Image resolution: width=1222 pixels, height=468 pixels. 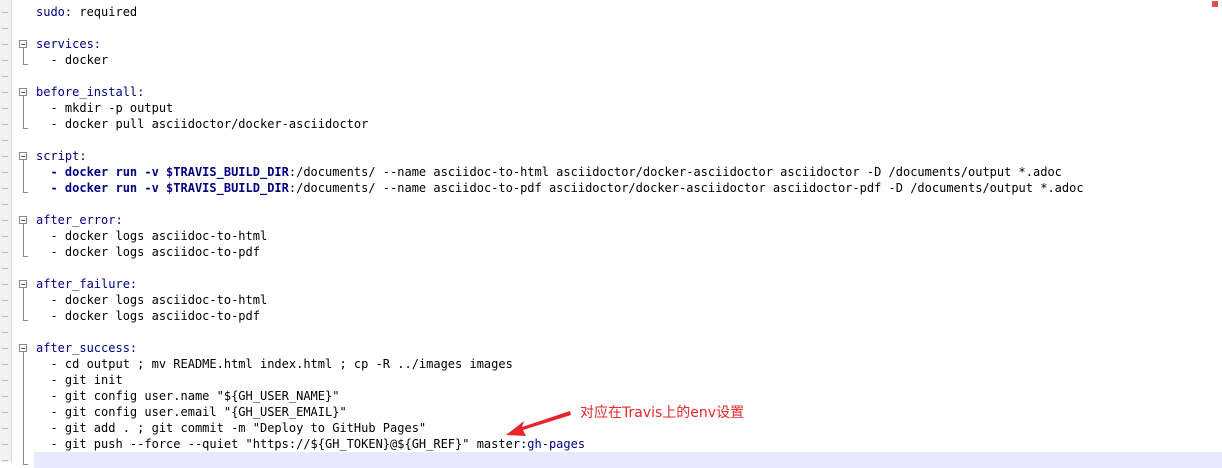 I want to click on list-item-text: git config user.email "{GH_USER_EMAIL}", so click(x=205, y=412).